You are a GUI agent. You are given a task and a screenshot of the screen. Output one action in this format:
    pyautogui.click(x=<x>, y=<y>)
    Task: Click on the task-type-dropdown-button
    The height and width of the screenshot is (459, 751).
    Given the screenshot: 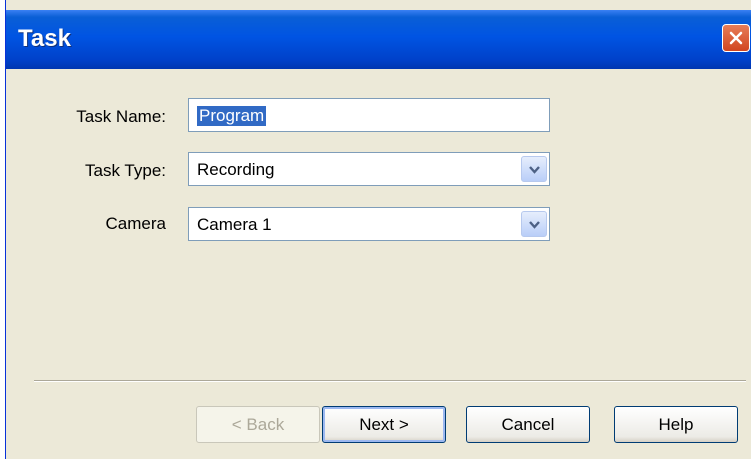 What is the action you would take?
    pyautogui.click(x=534, y=169)
    